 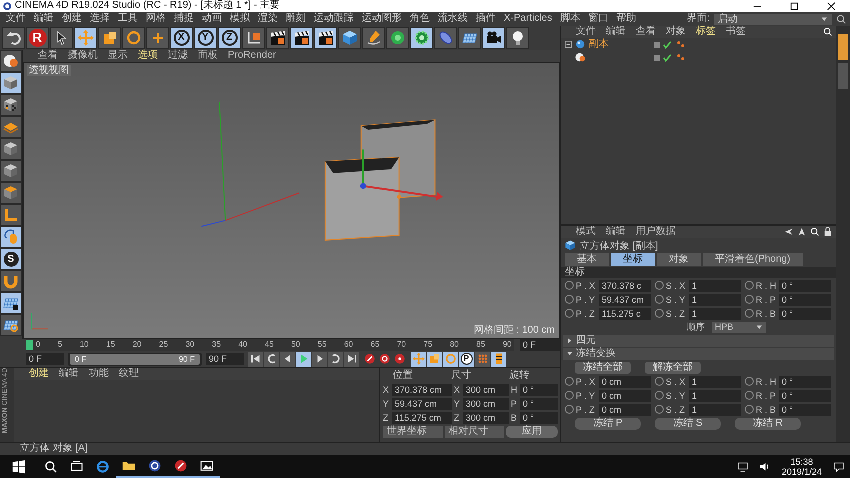 I want to click on group-header: 四元, so click(x=698, y=341).